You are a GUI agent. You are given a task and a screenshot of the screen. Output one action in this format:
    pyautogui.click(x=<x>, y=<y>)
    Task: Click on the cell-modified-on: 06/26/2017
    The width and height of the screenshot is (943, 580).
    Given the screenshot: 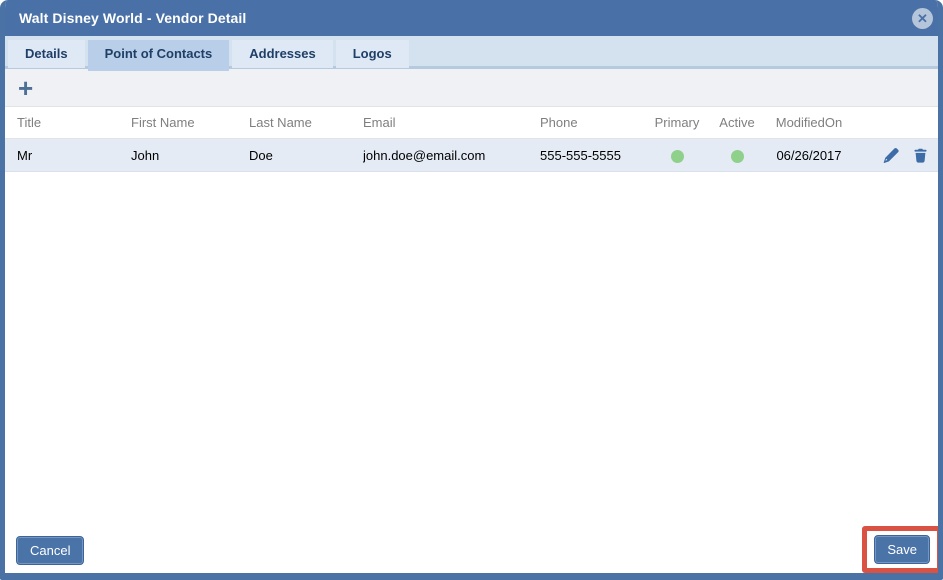 What is the action you would take?
    pyautogui.click(x=809, y=155)
    